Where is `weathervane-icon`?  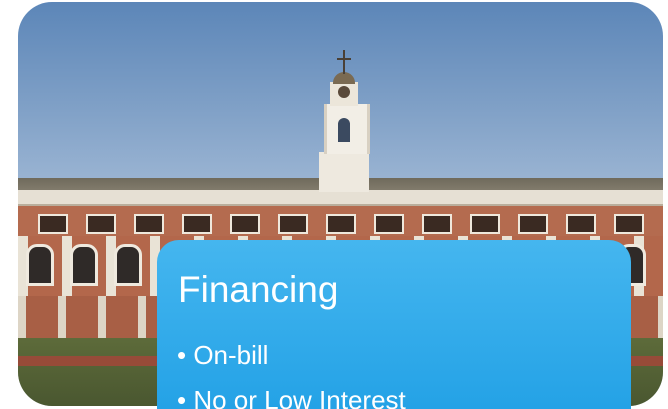
weathervane-icon is located at coordinates (344, 59).